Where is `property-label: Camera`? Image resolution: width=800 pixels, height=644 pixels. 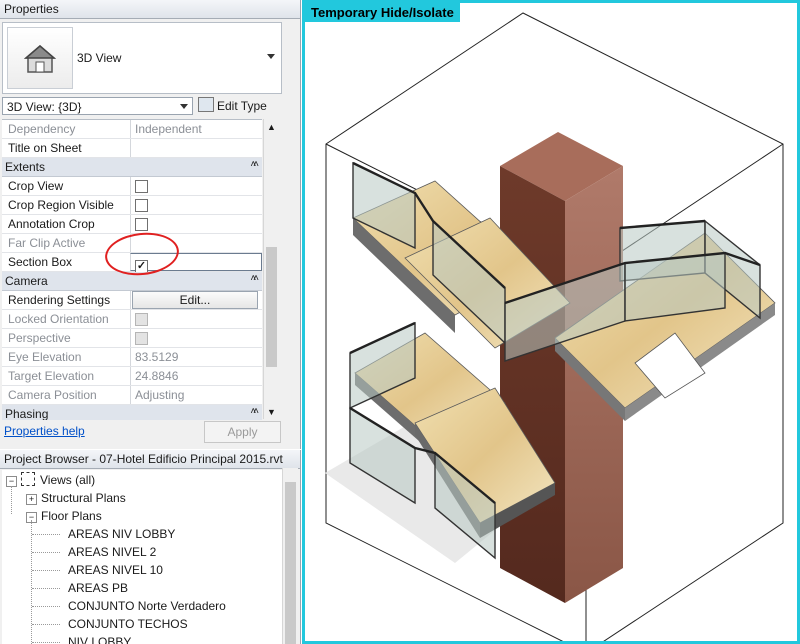 property-label: Camera is located at coordinates (26, 281).